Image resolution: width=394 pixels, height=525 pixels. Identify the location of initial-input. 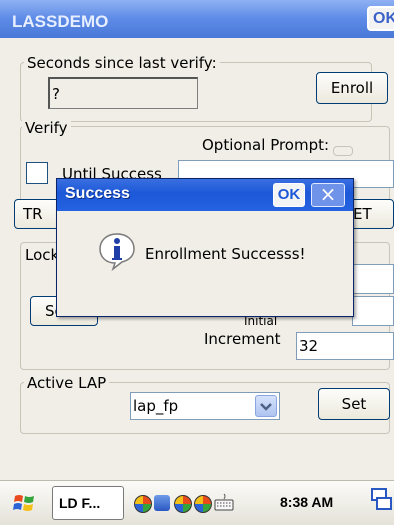
(373, 311).